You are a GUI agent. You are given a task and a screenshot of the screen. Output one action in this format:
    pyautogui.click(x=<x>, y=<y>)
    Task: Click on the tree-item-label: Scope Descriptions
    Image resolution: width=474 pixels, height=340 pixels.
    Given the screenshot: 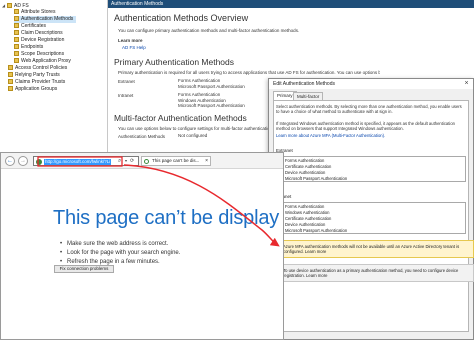 What is the action you would take?
    pyautogui.click(x=43, y=54)
    